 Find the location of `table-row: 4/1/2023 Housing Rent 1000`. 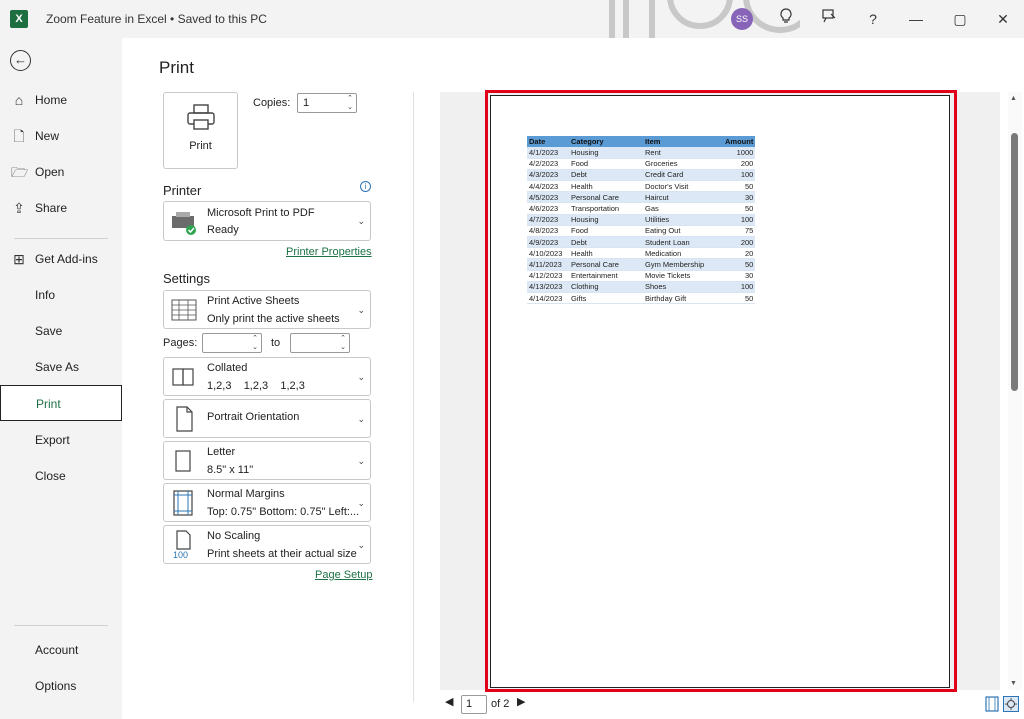

table-row: 4/1/2023 Housing Rent 1000 is located at coordinates (641, 153).